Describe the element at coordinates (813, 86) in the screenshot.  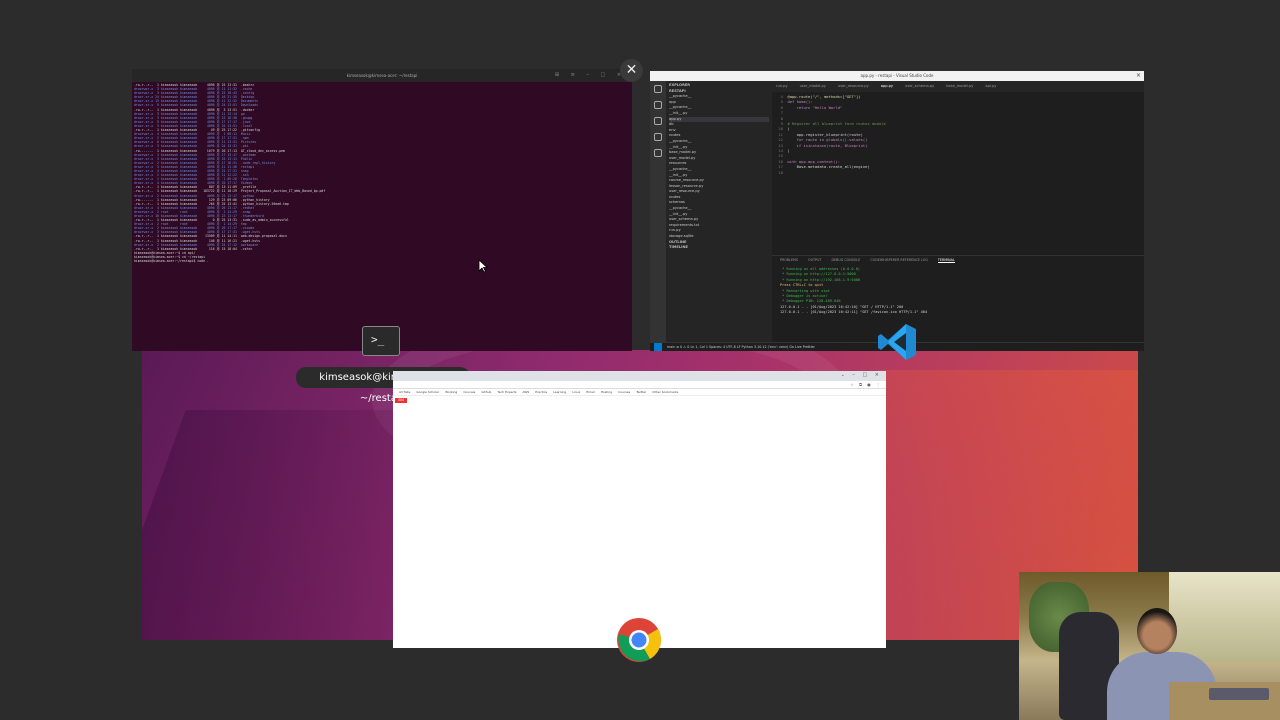
I see `editor-tab: user_model.py` at that location.